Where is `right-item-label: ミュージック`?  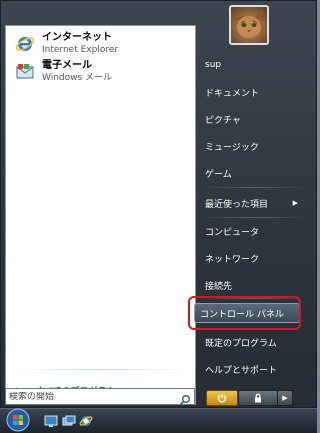 right-item-label: ミュージック is located at coordinates (232, 147).